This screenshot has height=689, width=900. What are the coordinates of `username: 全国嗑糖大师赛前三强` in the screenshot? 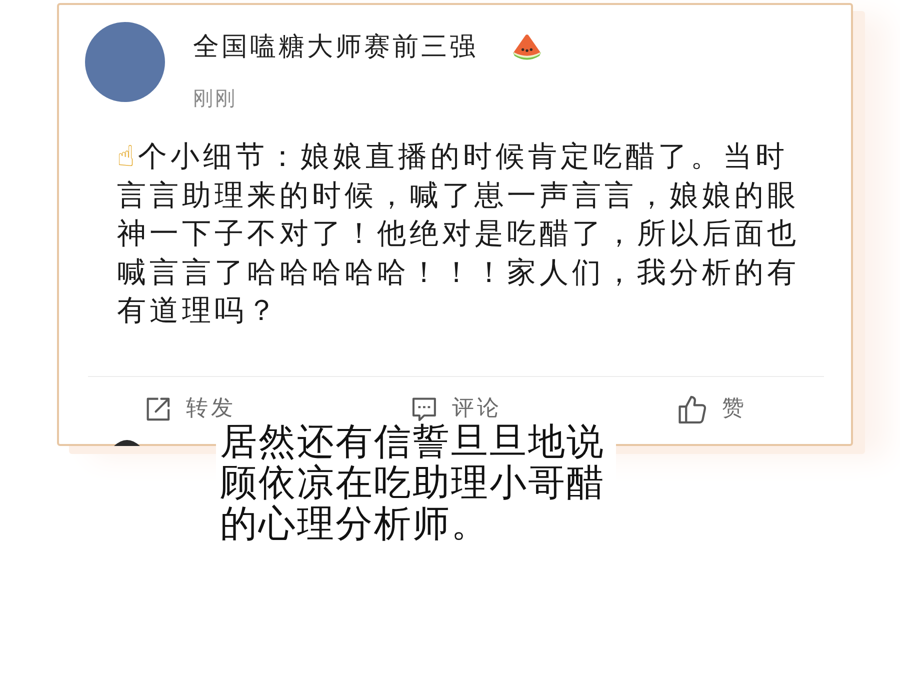 It's located at (335, 47).